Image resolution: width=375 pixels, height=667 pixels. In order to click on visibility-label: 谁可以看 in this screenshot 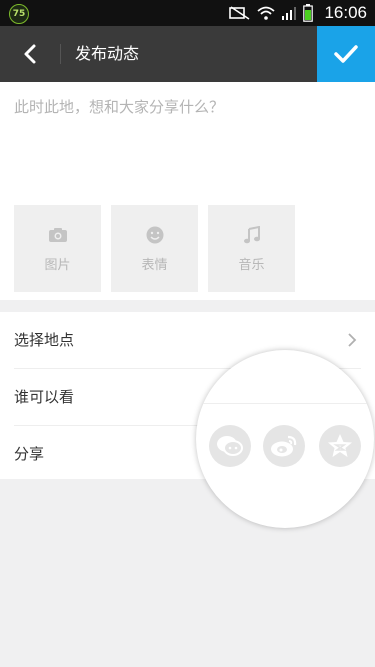, I will do `click(44, 397)`.